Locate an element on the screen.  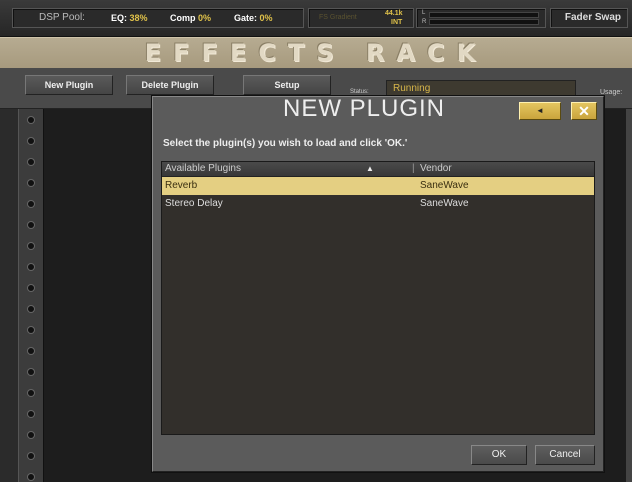
column-header-plugins: Available Plugins is located at coordinates (203, 169).